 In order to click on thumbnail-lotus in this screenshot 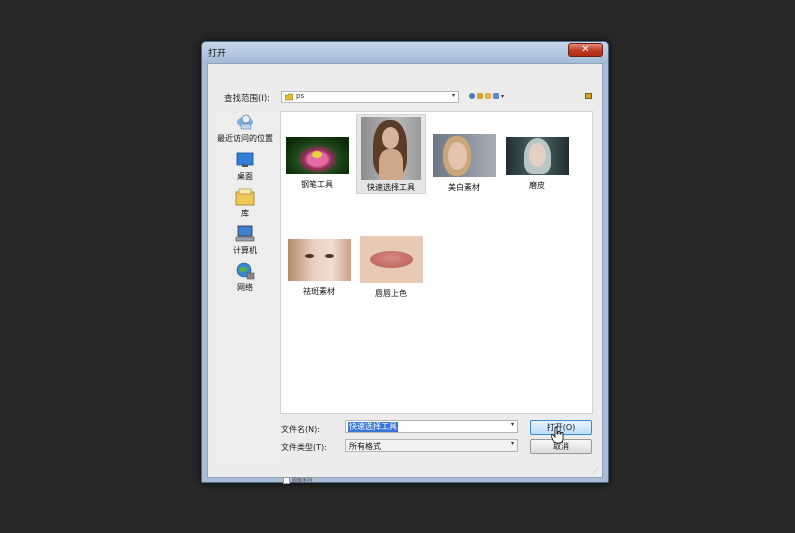, I will do `click(317, 155)`.